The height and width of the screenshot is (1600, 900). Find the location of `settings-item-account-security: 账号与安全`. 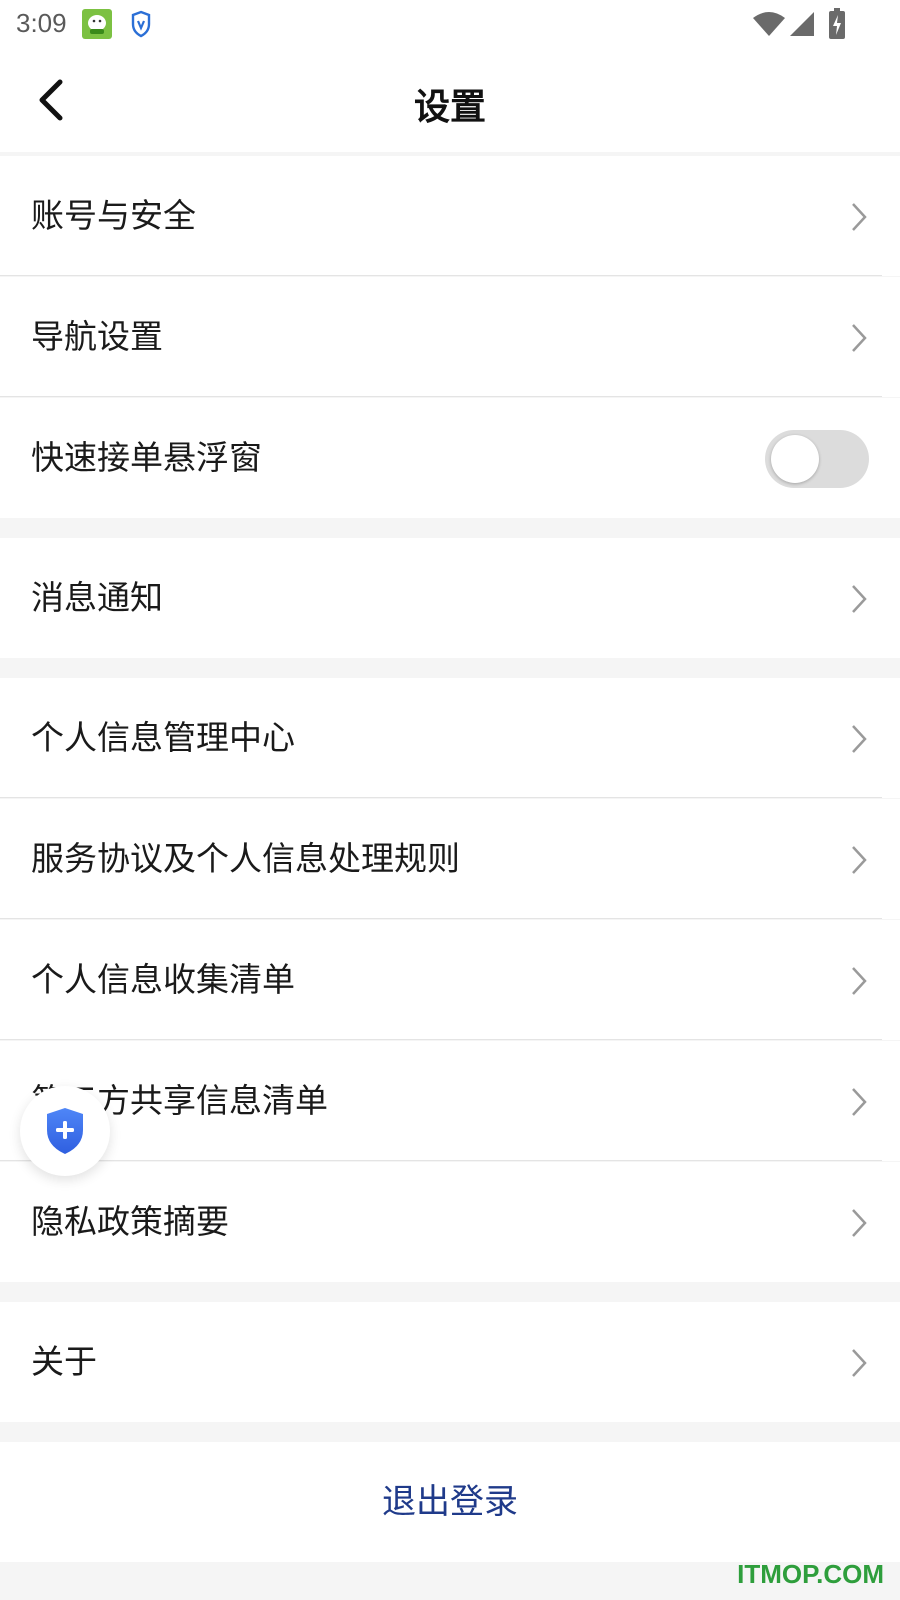

settings-item-account-security: 账号与安全 is located at coordinates (450, 216).